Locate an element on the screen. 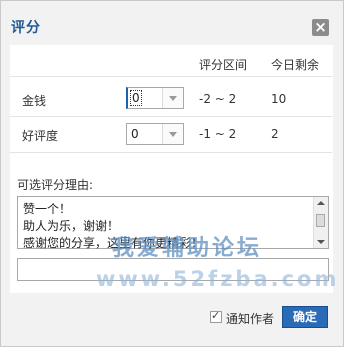 The width and height of the screenshot is (344, 347). scroll-up-icon is located at coordinates (321, 203).